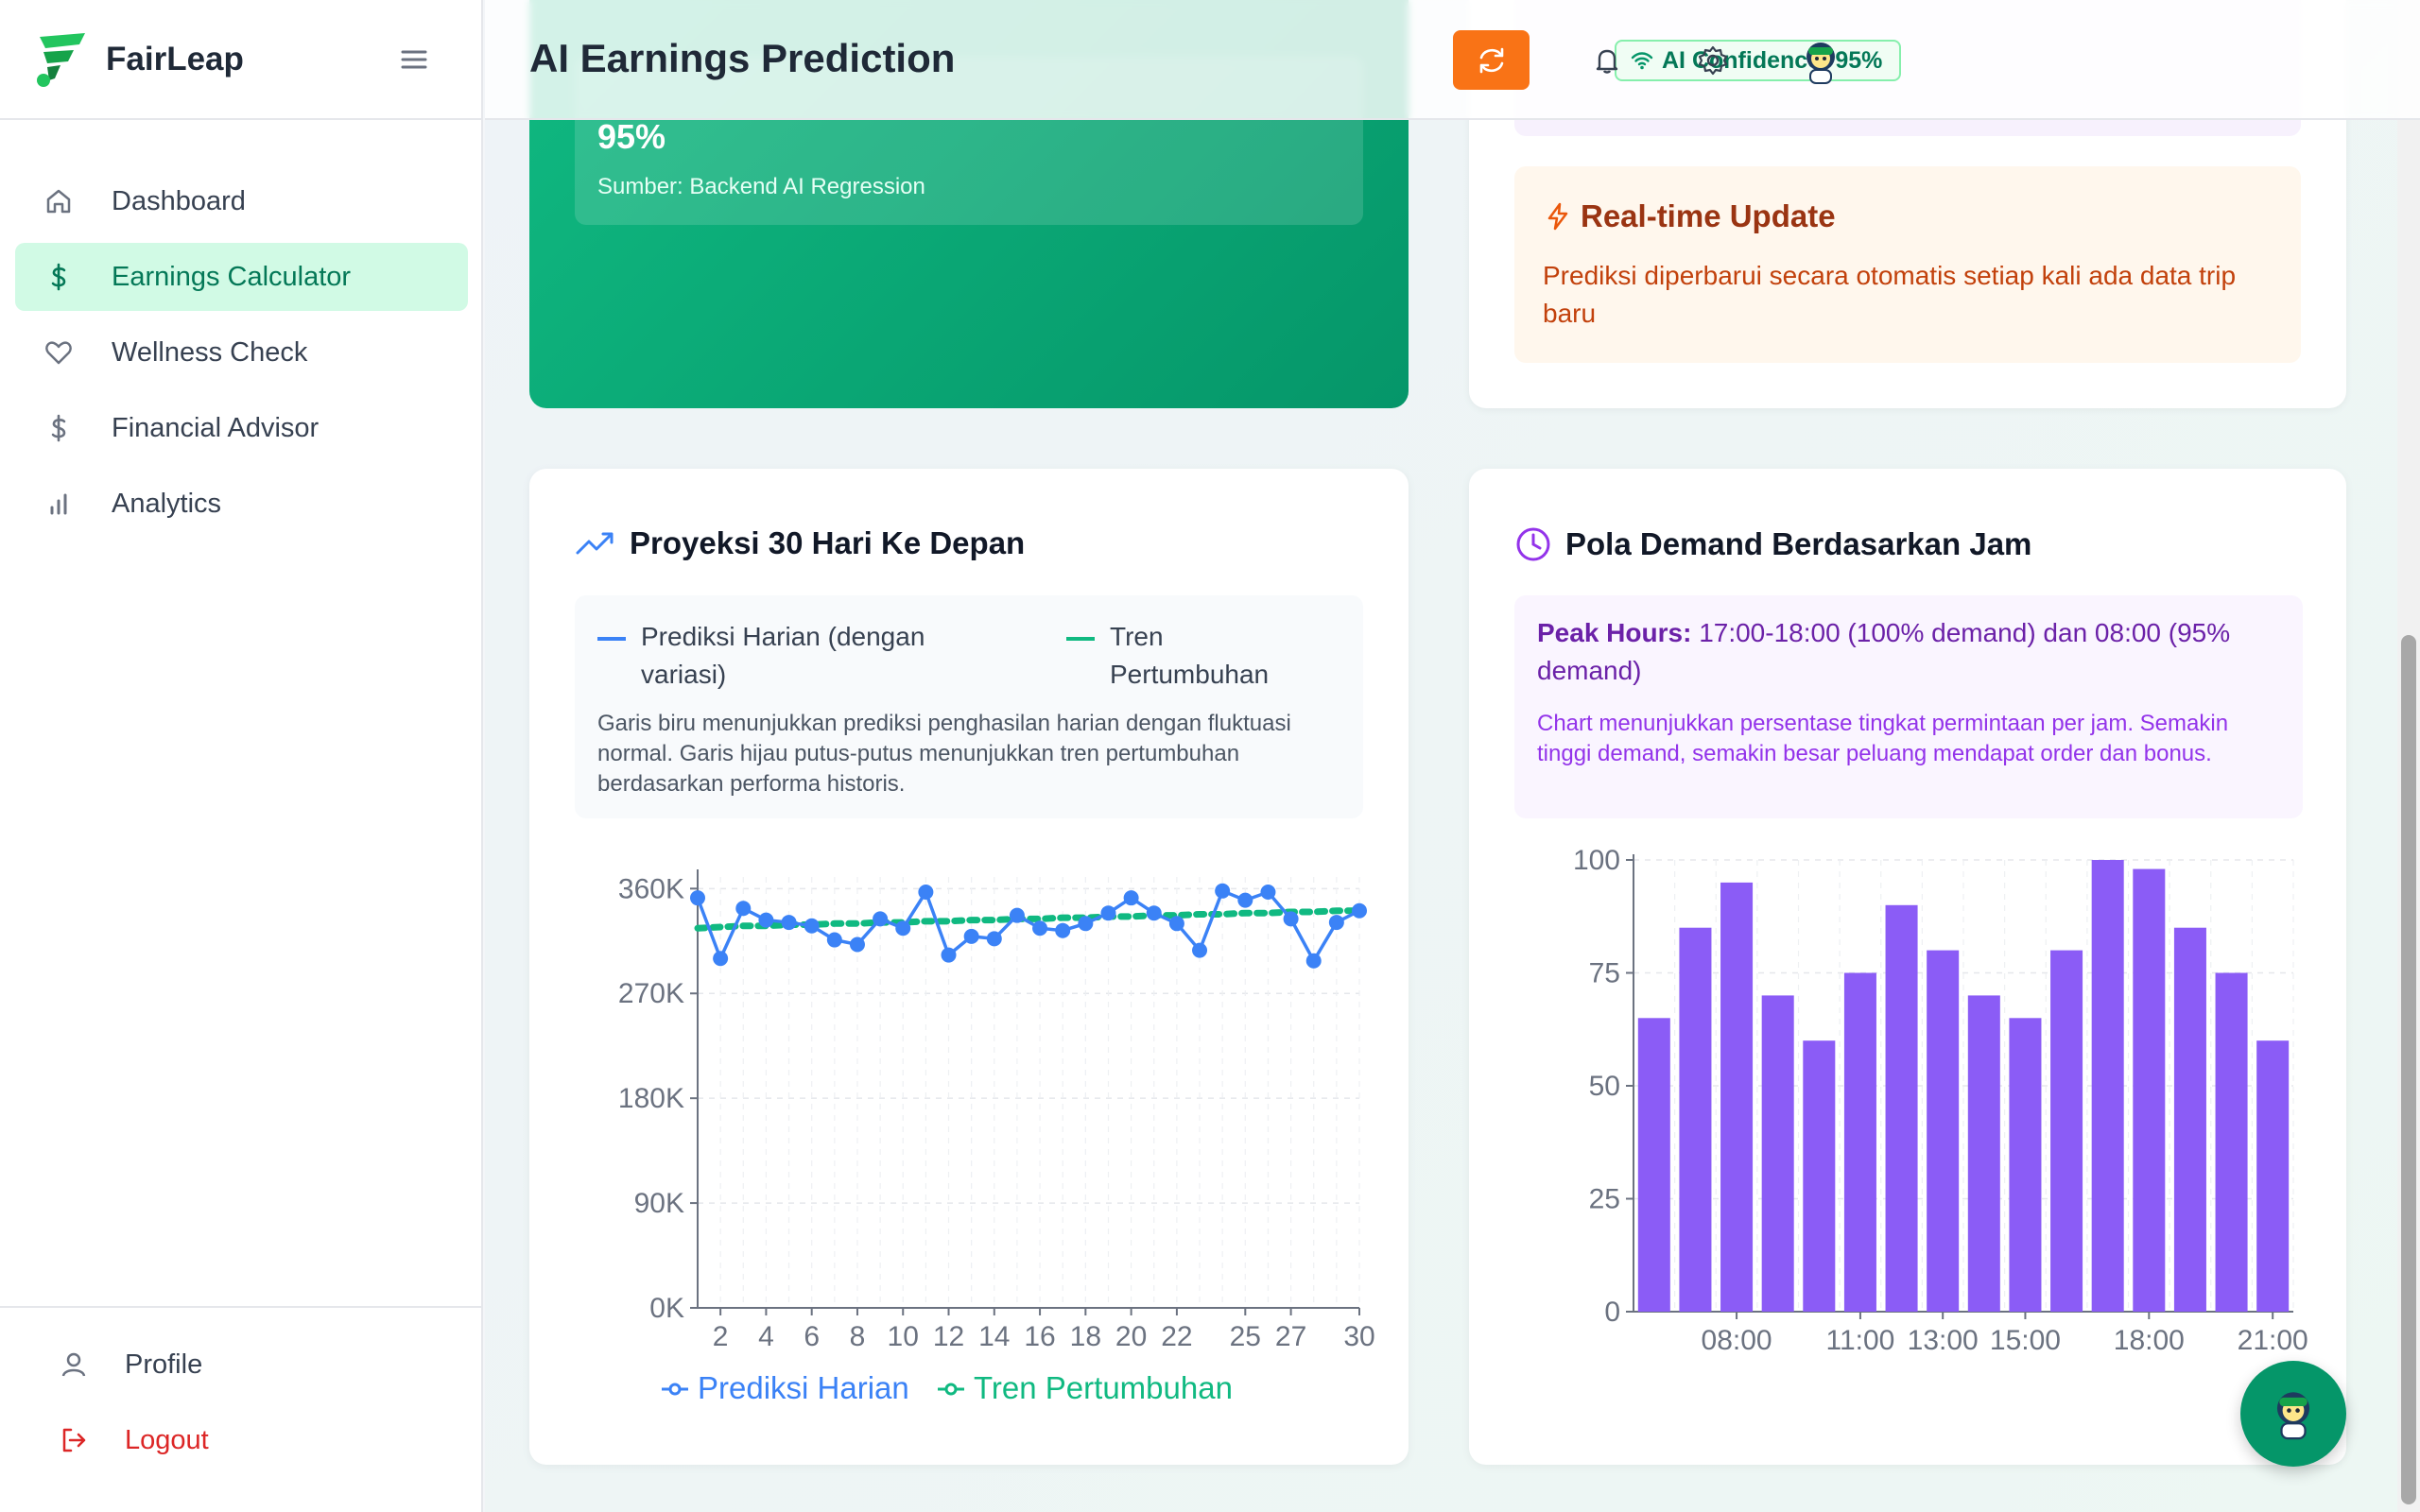  Describe the element at coordinates (1607, 60) in the screenshot. I see `notification-bell-icon` at that location.